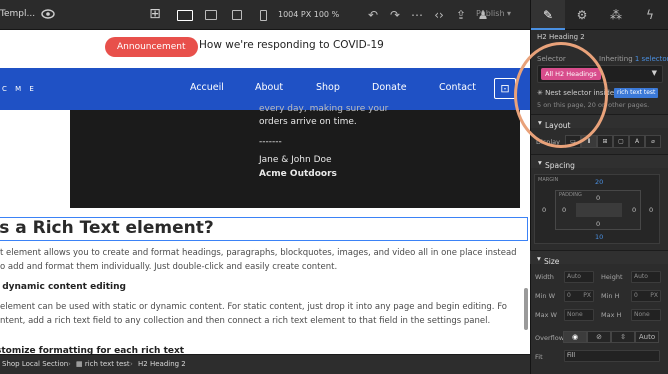  I want to click on display-label: Display, so click(548, 142).